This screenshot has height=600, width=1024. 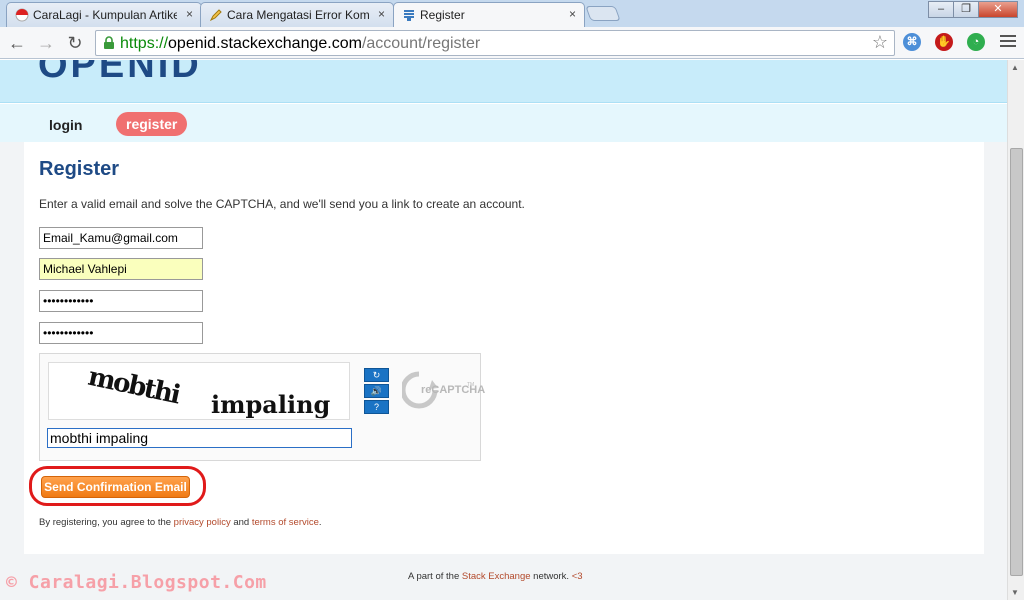 I want to click on page-scrollbar: ▲ ▼, so click(x=1015, y=330).